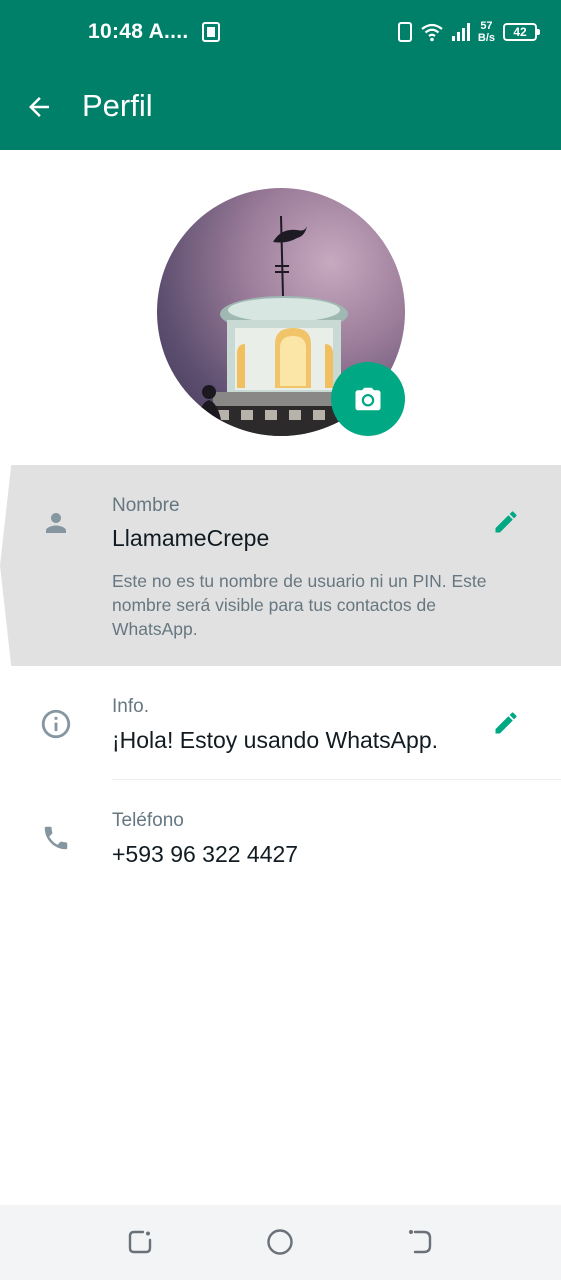 The image size is (561, 1280). I want to click on status-icons: 57 B/s 42, so click(468, 32).